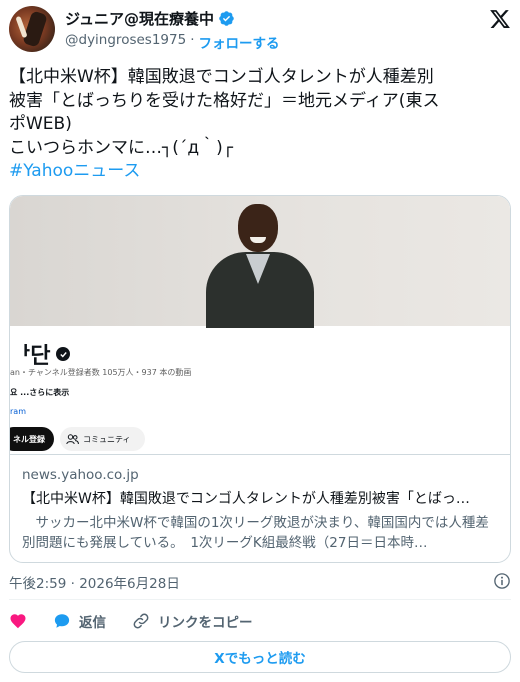 The height and width of the screenshot is (682, 520). What do you see at coordinates (502, 581) in the screenshot?
I see `info-icon` at bounding box center [502, 581].